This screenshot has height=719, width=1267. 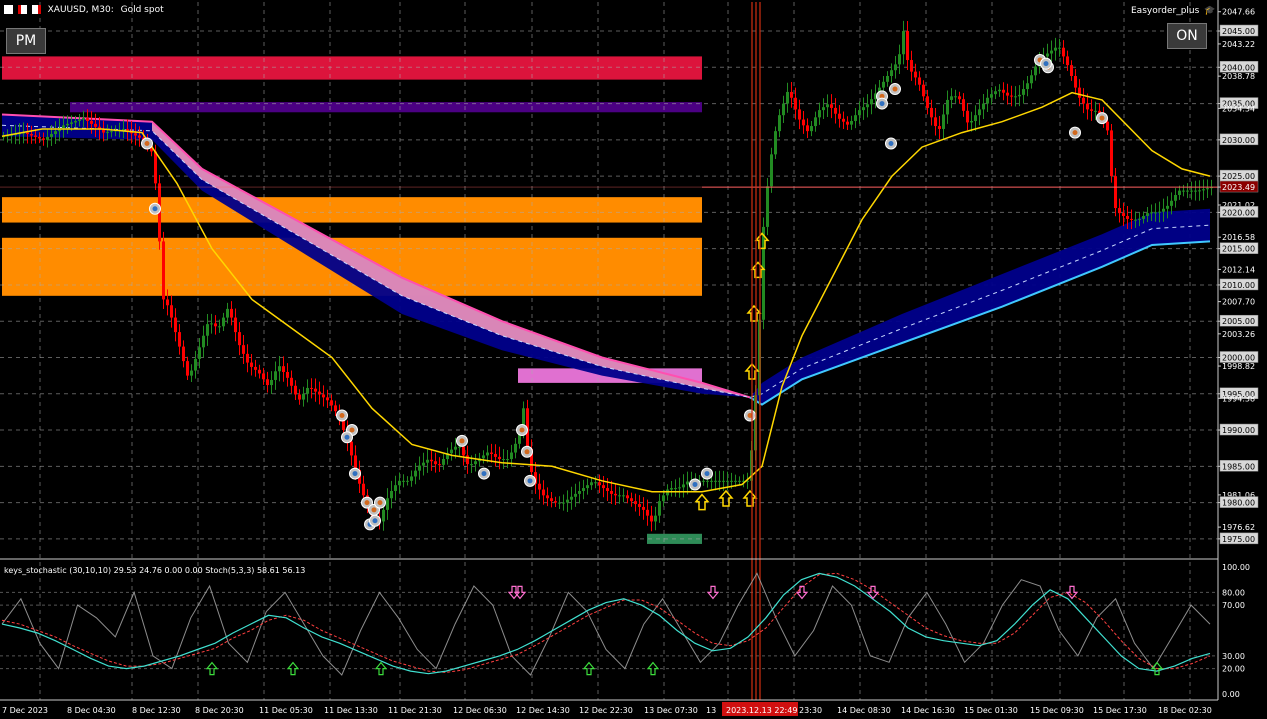 I want to click on time-axis-label: 8 Dec 20:30, so click(x=219, y=710).